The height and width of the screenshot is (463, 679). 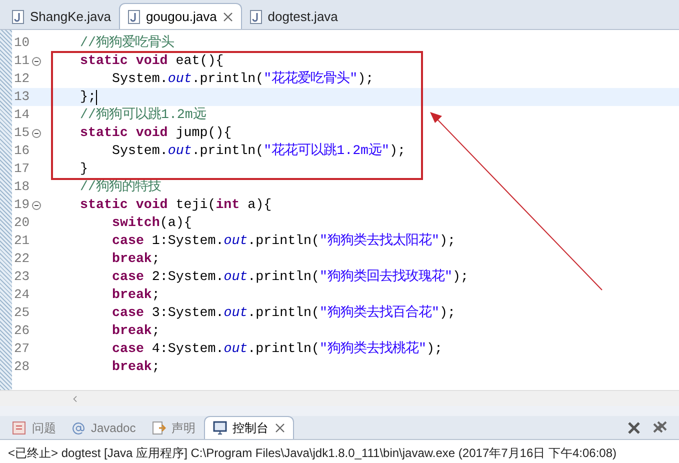 What do you see at coordinates (187, 313) in the screenshot?
I see `code-text: 3:System.` at bounding box center [187, 313].